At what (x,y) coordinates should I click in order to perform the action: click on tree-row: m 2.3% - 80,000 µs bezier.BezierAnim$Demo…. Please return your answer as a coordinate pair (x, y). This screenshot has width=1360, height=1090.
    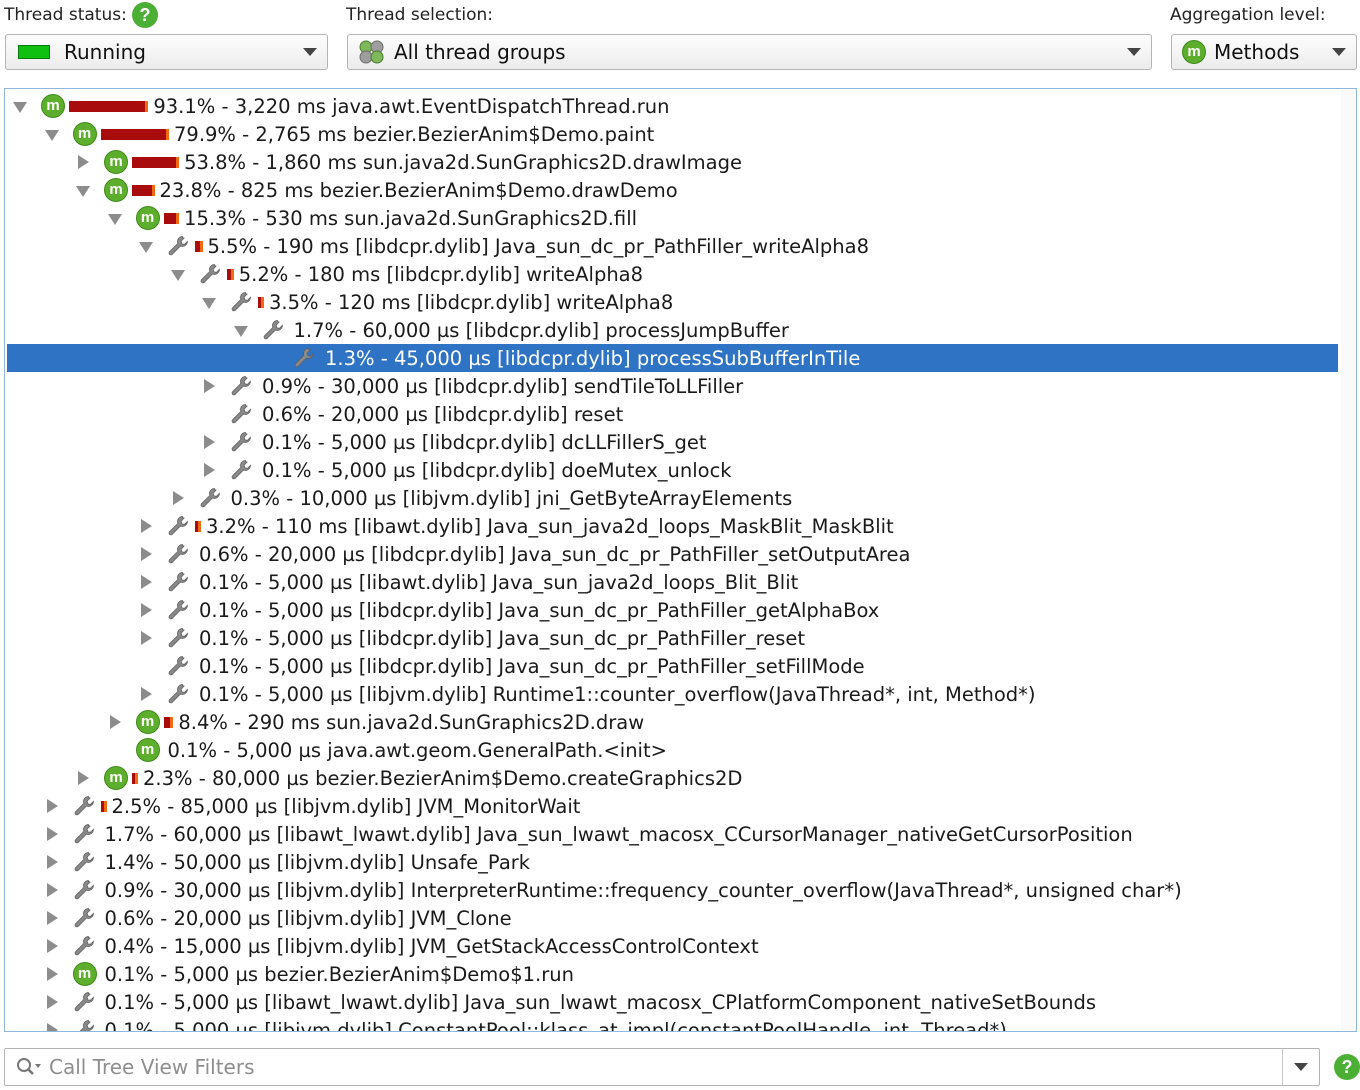
    Looking at the image, I should click on (672, 778).